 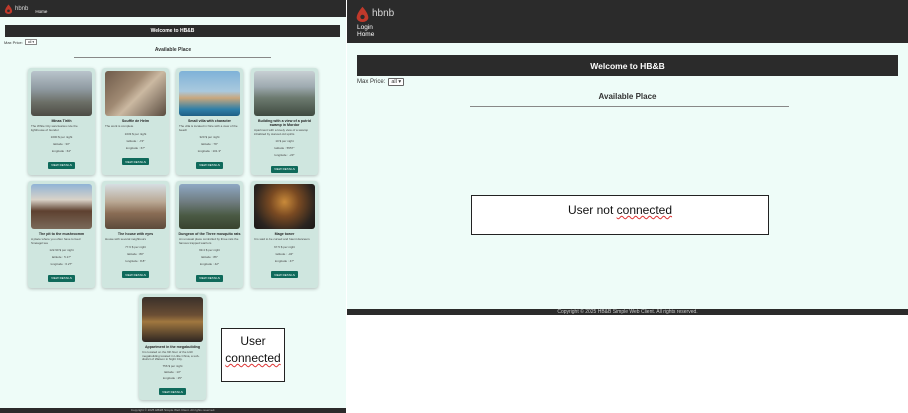 What do you see at coordinates (61, 151) in the screenshot?
I see `place-longitude: longitude : 64°` at bounding box center [61, 151].